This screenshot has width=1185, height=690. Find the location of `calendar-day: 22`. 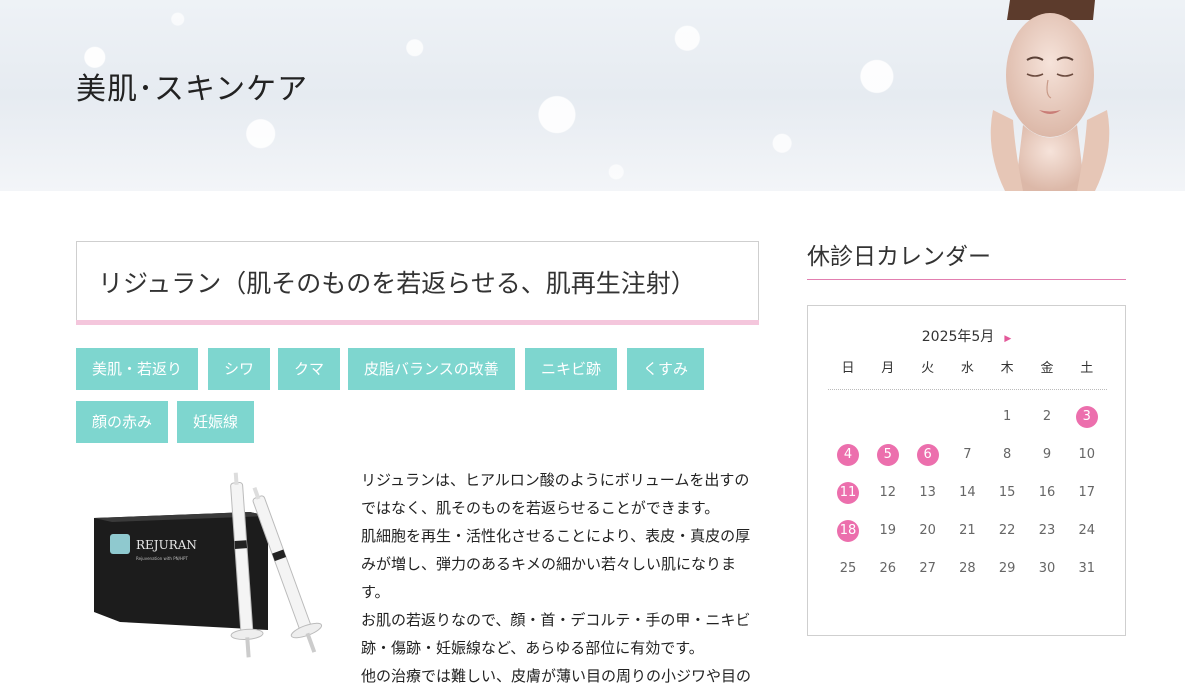

calendar-day: 22 is located at coordinates (1007, 530).